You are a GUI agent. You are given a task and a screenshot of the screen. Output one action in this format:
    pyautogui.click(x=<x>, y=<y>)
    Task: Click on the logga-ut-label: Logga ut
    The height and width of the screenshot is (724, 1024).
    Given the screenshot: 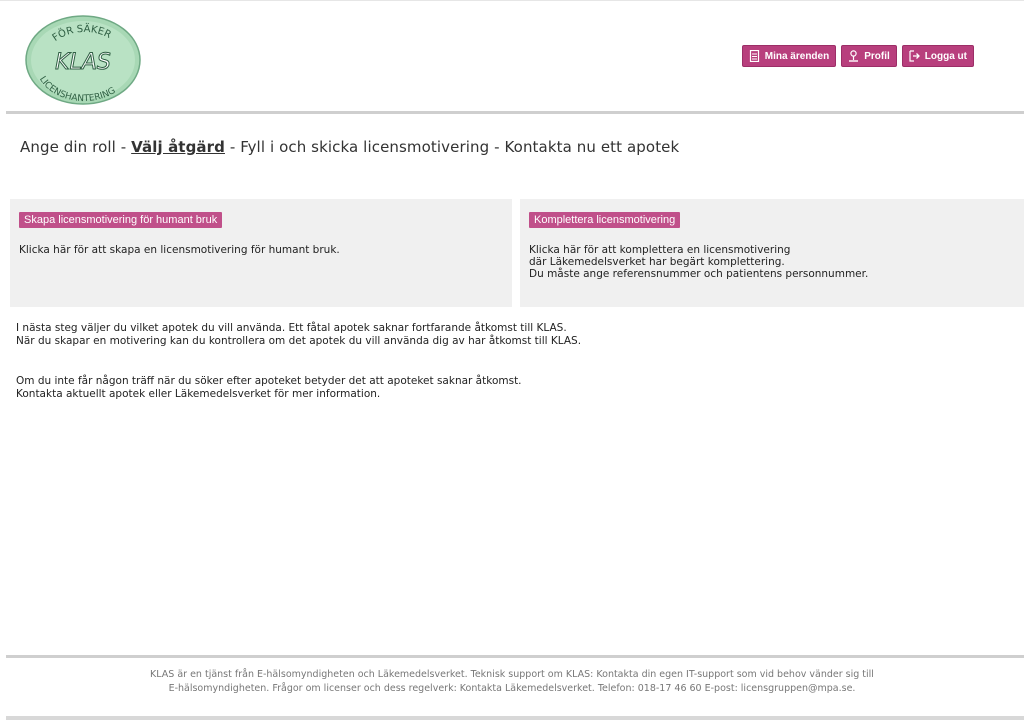 What is the action you would take?
    pyautogui.click(x=945, y=56)
    